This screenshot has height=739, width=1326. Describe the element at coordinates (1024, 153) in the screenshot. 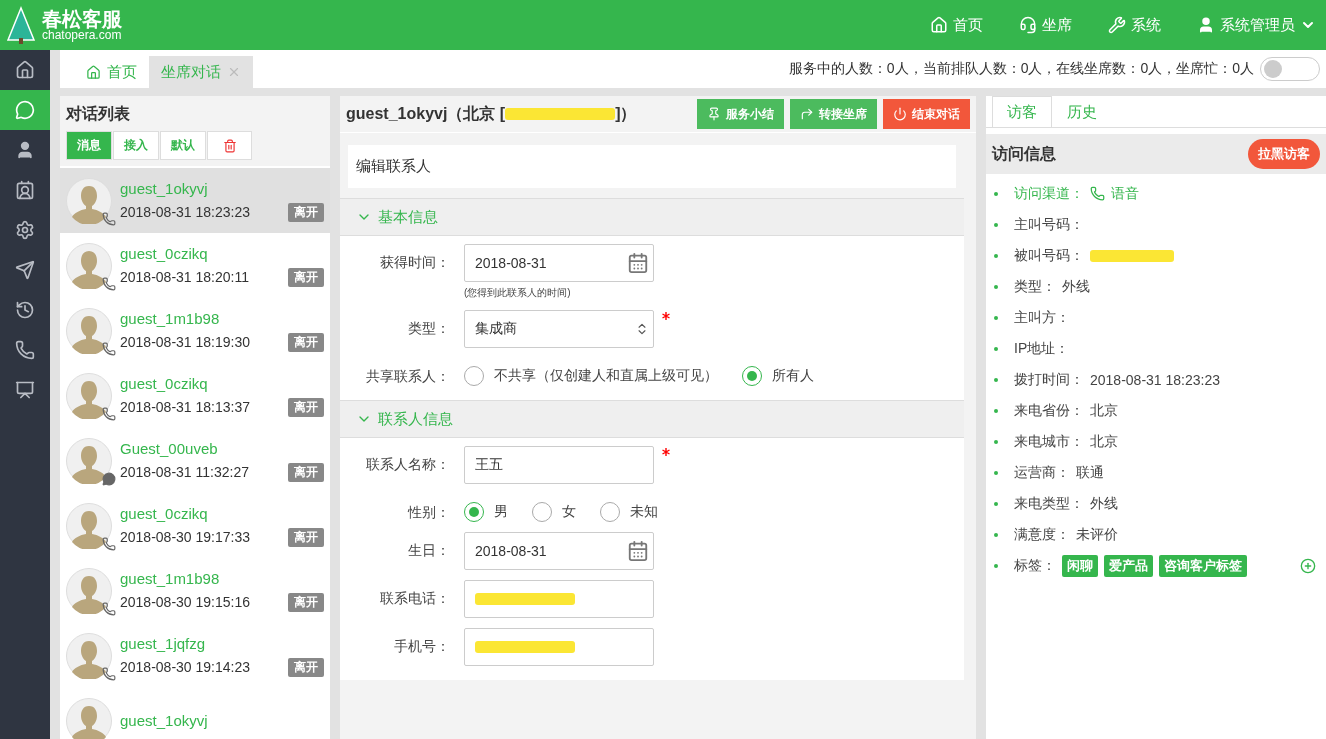

I see `panel-title: 访问信息` at that location.